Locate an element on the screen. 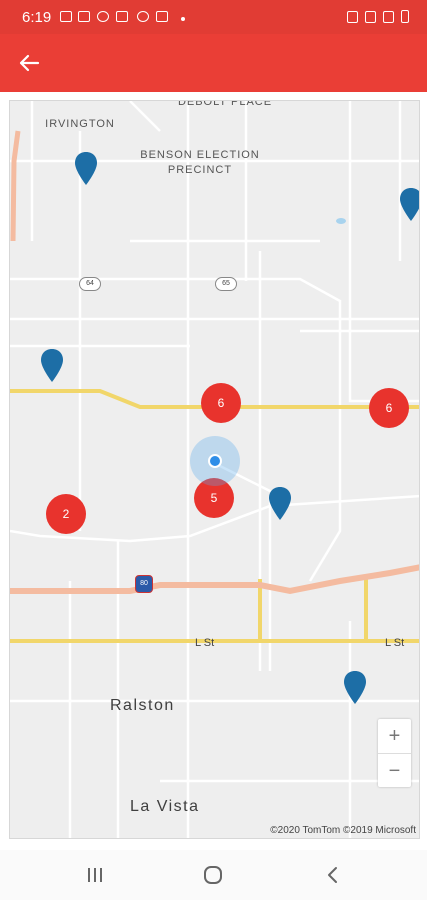 The image size is (427, 900). message-icon is located at coordinates (66, 16).